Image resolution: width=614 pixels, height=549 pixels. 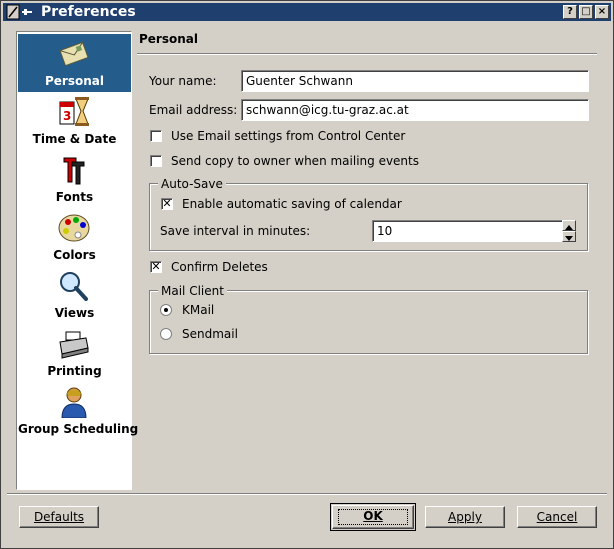 I want to click on ok-button: OK, so click(x=373, y=517).